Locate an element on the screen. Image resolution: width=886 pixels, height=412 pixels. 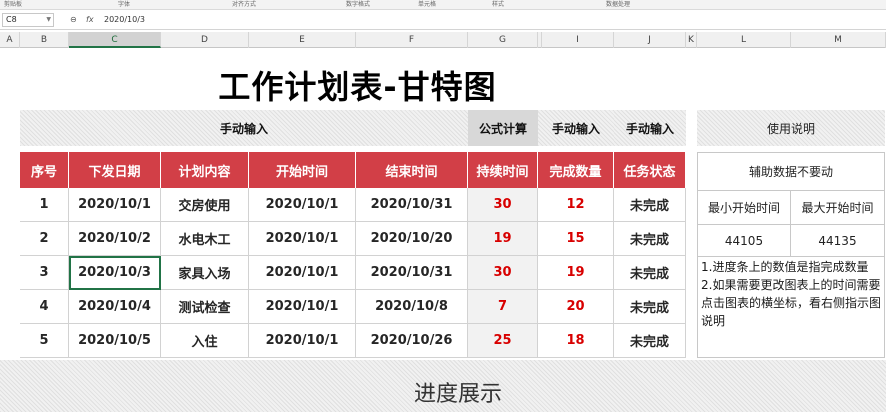
table-cell-end-time: 2020/10/8 is located at coordinates (412, 307).